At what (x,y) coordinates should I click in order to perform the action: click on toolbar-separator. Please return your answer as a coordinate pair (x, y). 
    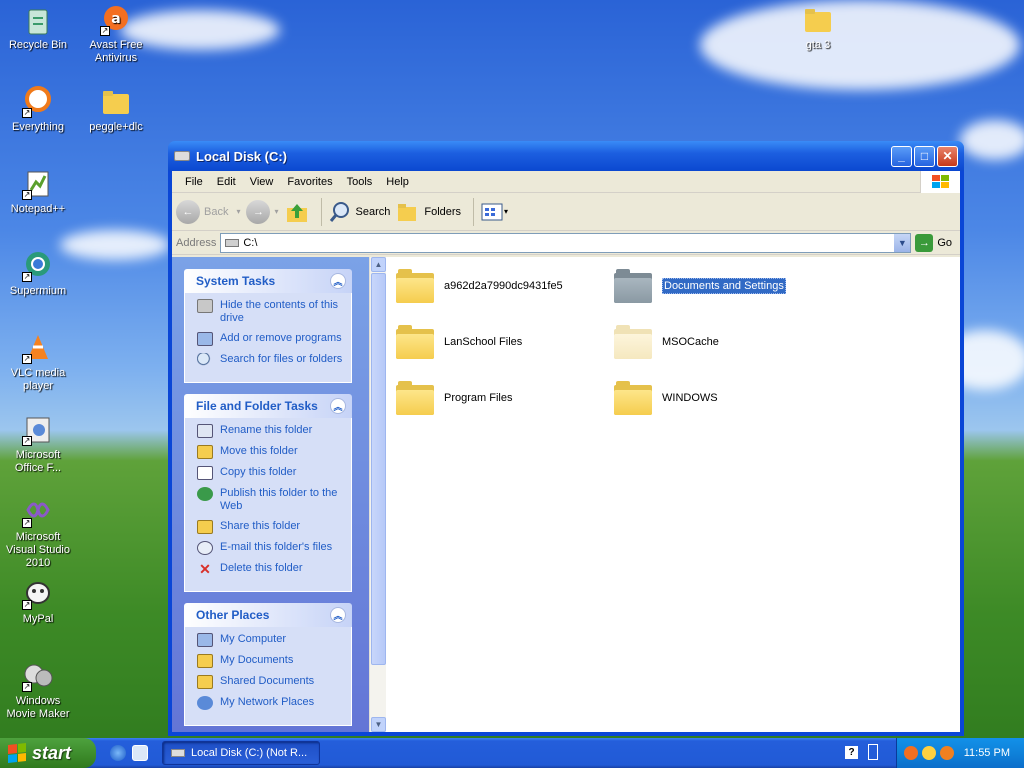
    Looking at the image, I should click on (321, 211).